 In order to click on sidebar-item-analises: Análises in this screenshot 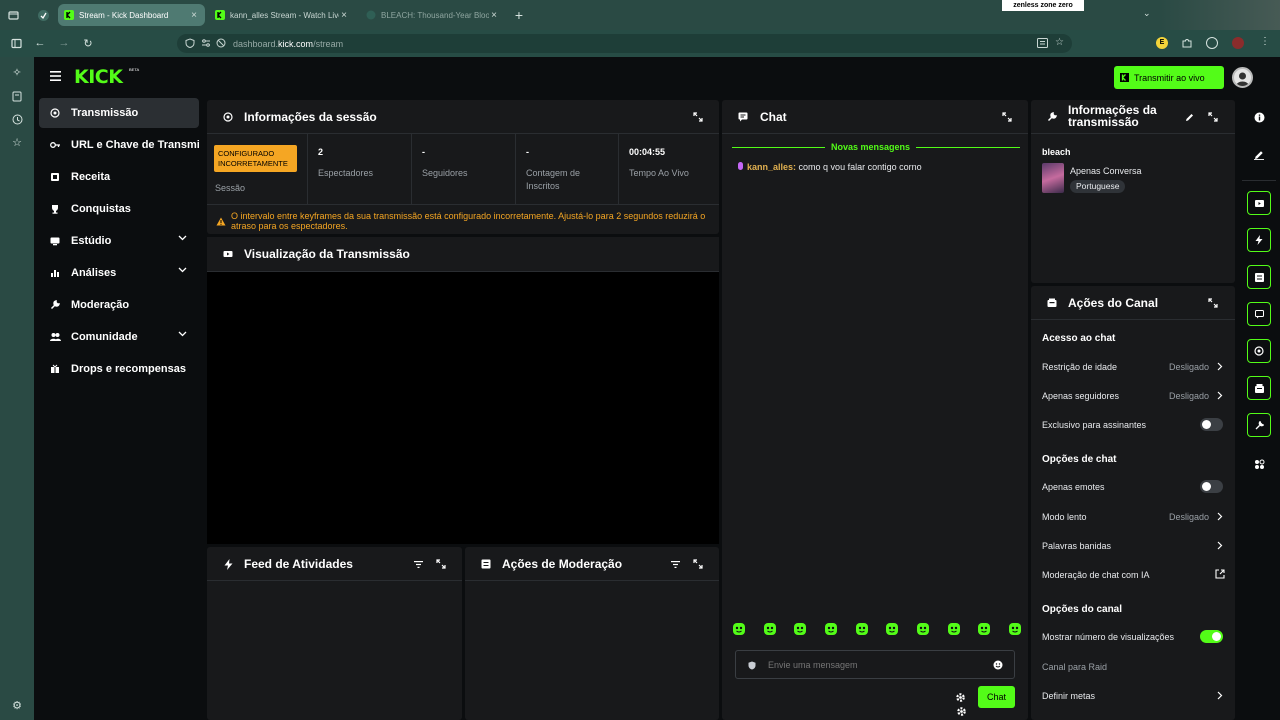, I will do `click(119, 273)`.